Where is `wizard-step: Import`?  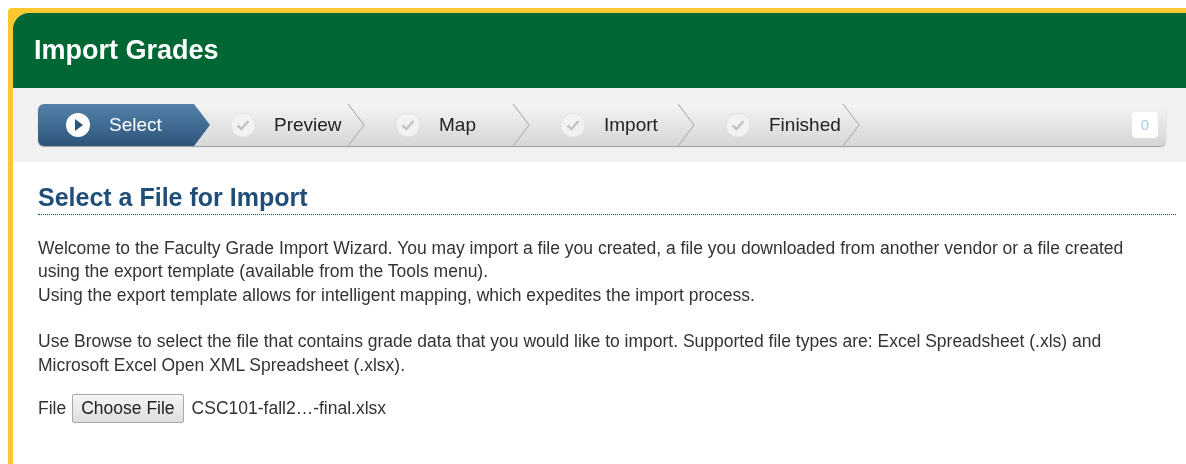
wizard-step: Import is located at coordinates (612, 125).